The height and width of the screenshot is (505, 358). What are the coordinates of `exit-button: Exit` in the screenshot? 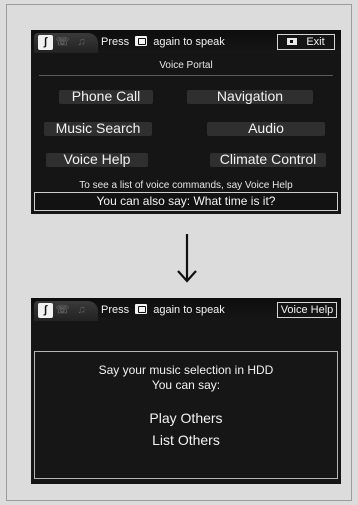 It's located at (306, 42).